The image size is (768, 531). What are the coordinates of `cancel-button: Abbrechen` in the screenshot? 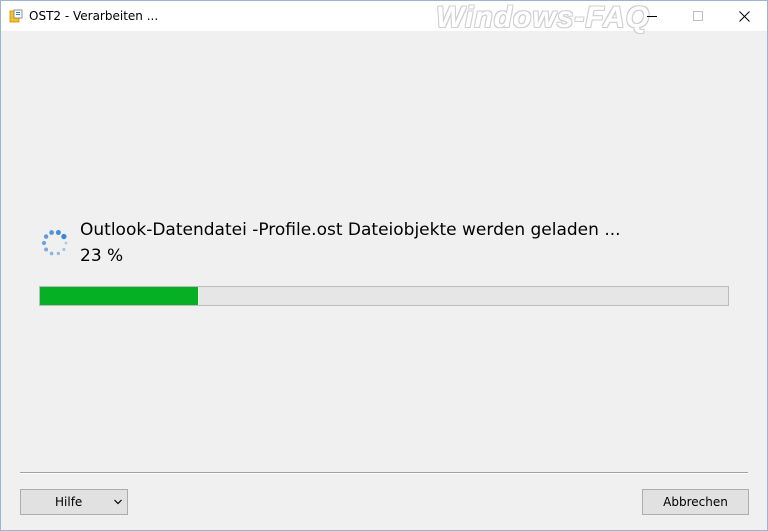 It's located at (695, 502).